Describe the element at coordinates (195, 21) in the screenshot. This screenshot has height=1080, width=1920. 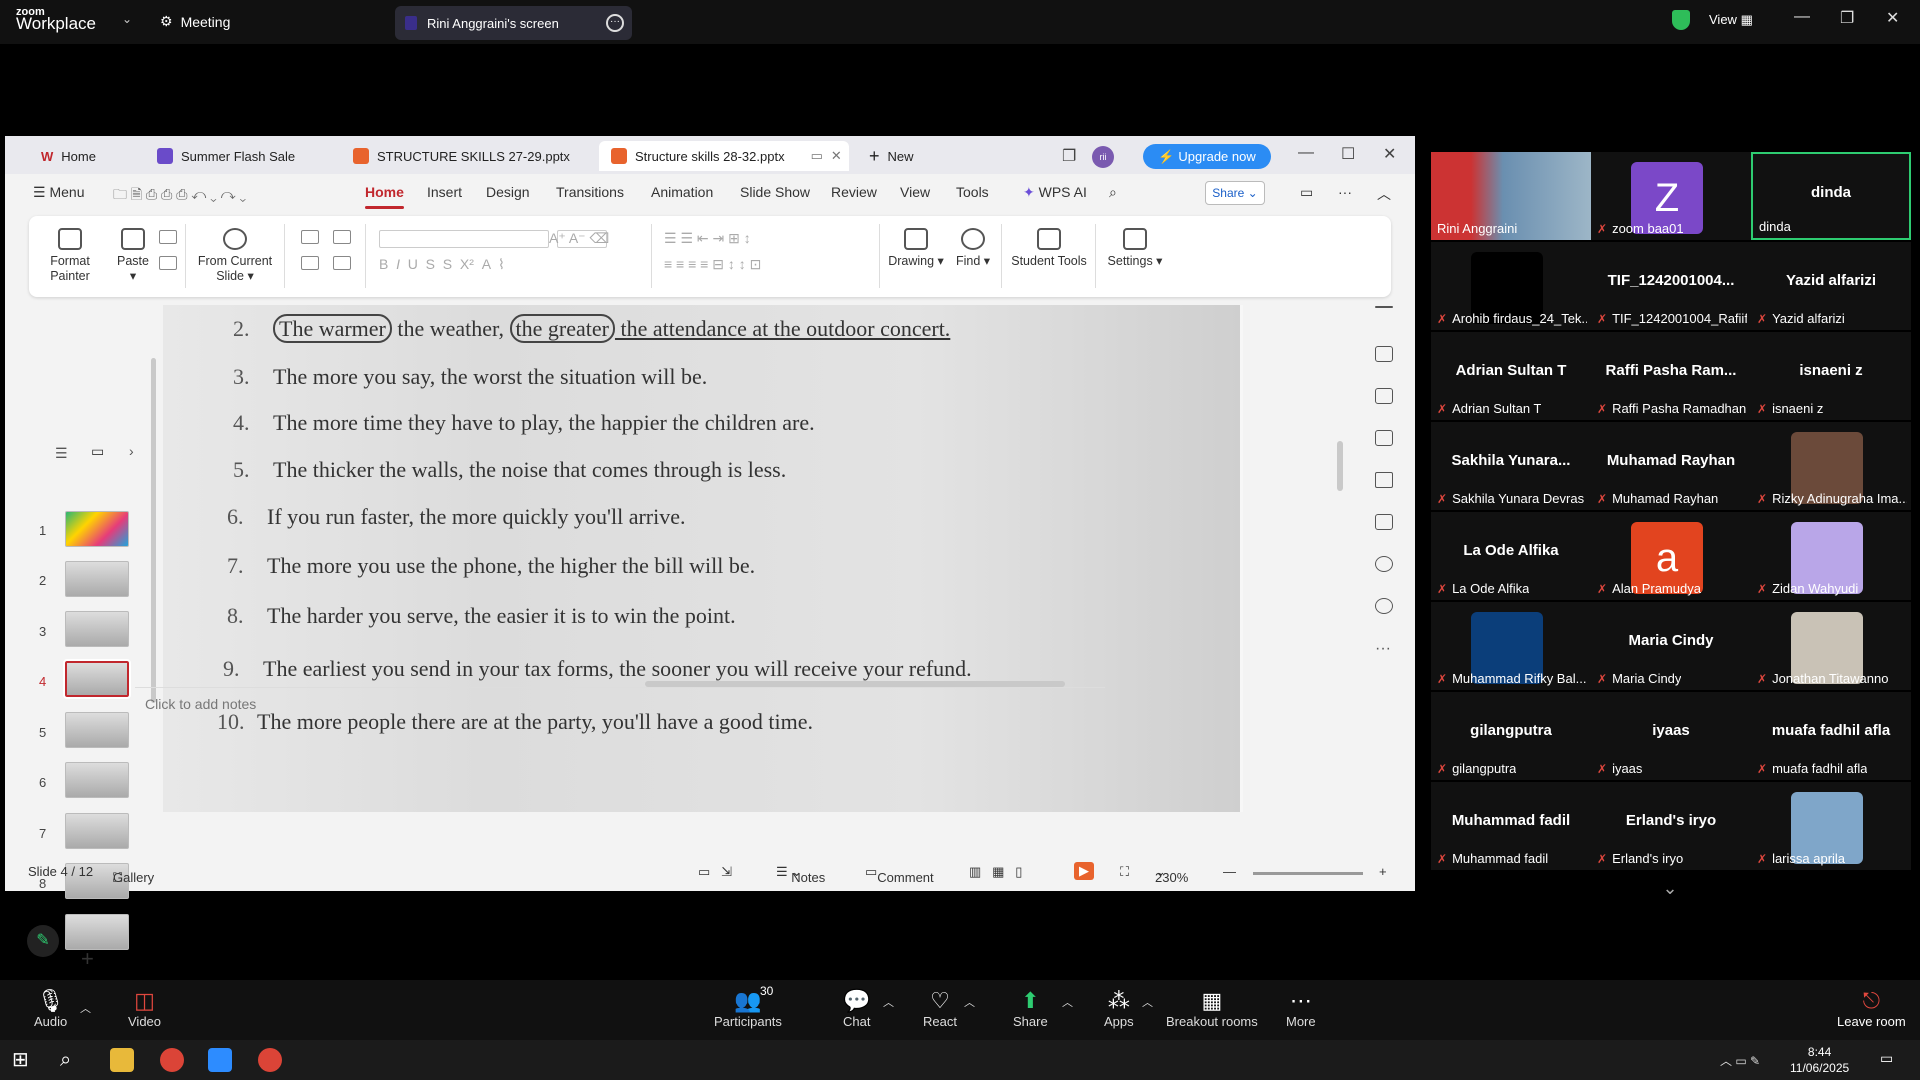
I see `meeting-button: ⚙ Meeting` at that location.